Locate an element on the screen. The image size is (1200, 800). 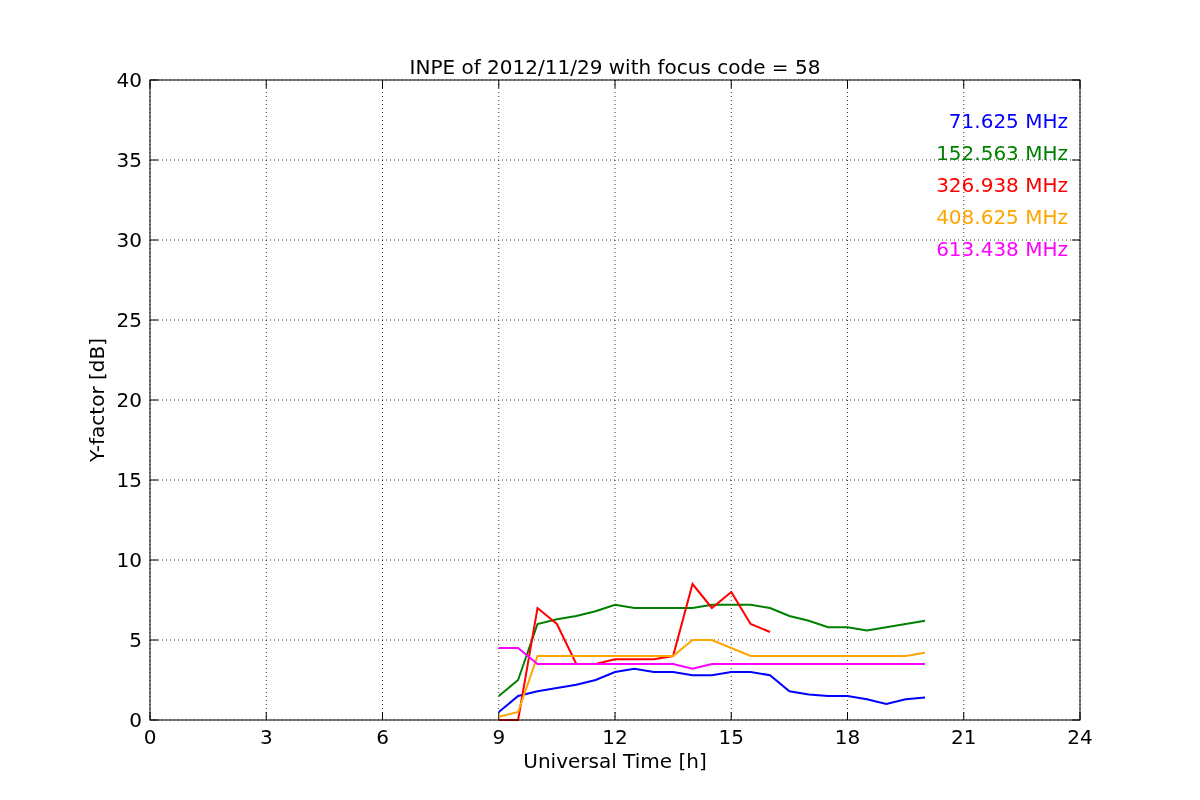
axis-title: Y-factor [dB] is located at coordinates (97, 400).